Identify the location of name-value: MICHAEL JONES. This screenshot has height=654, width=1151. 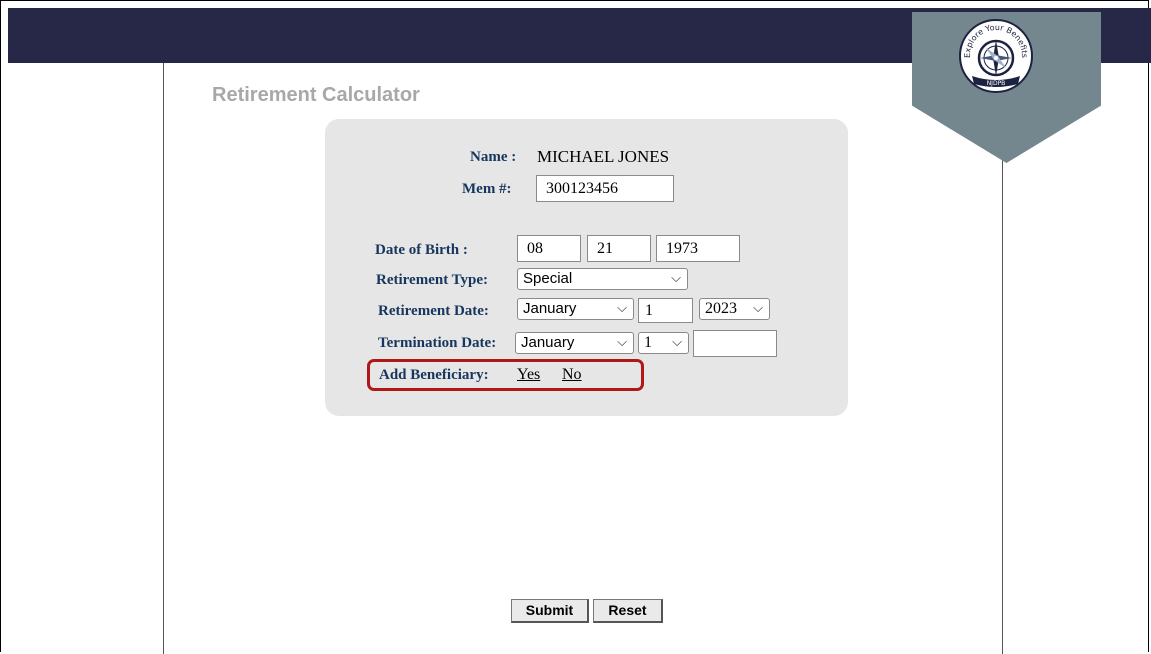
(603, 156).